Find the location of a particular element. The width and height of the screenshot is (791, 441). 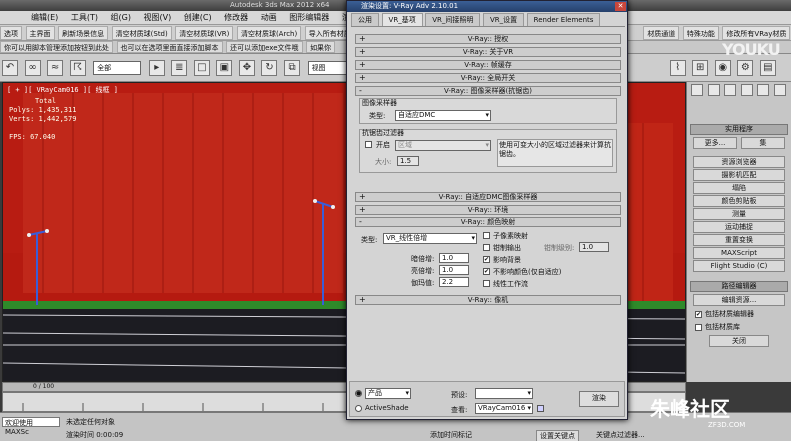

path-editor-rollout-header: 路径编辑器 is located at coordinates (739, 286).